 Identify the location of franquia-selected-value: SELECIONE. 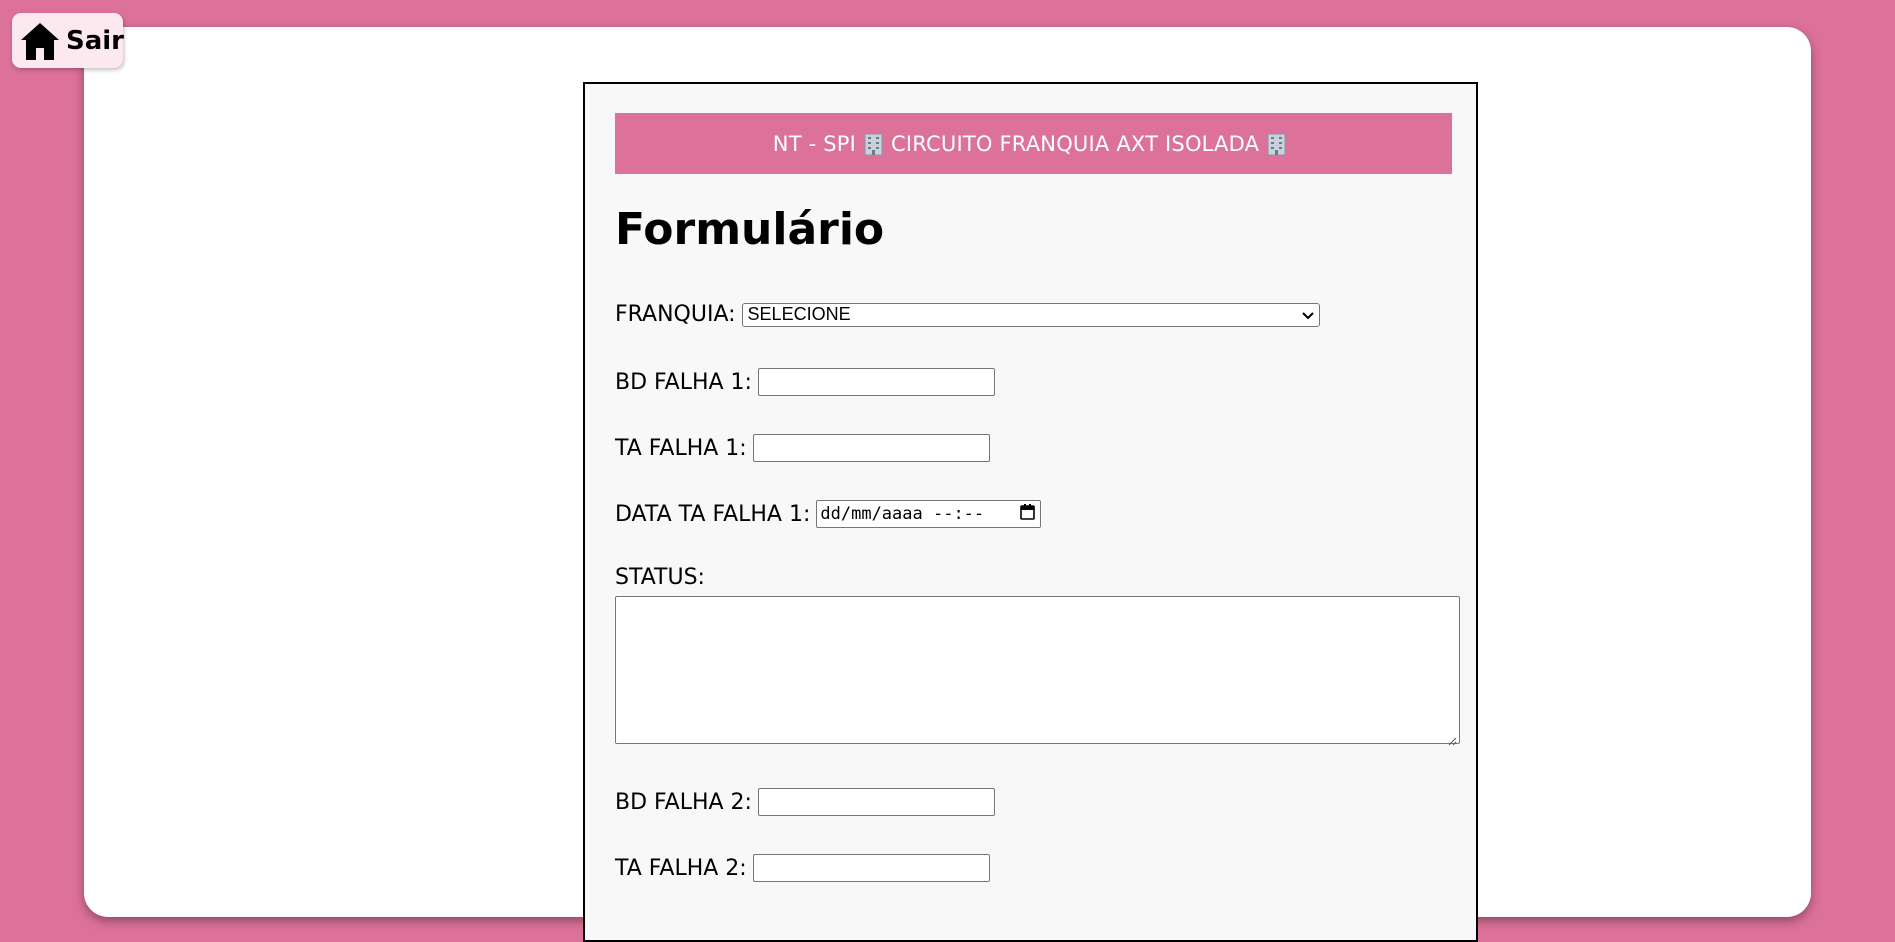
(799, 314).